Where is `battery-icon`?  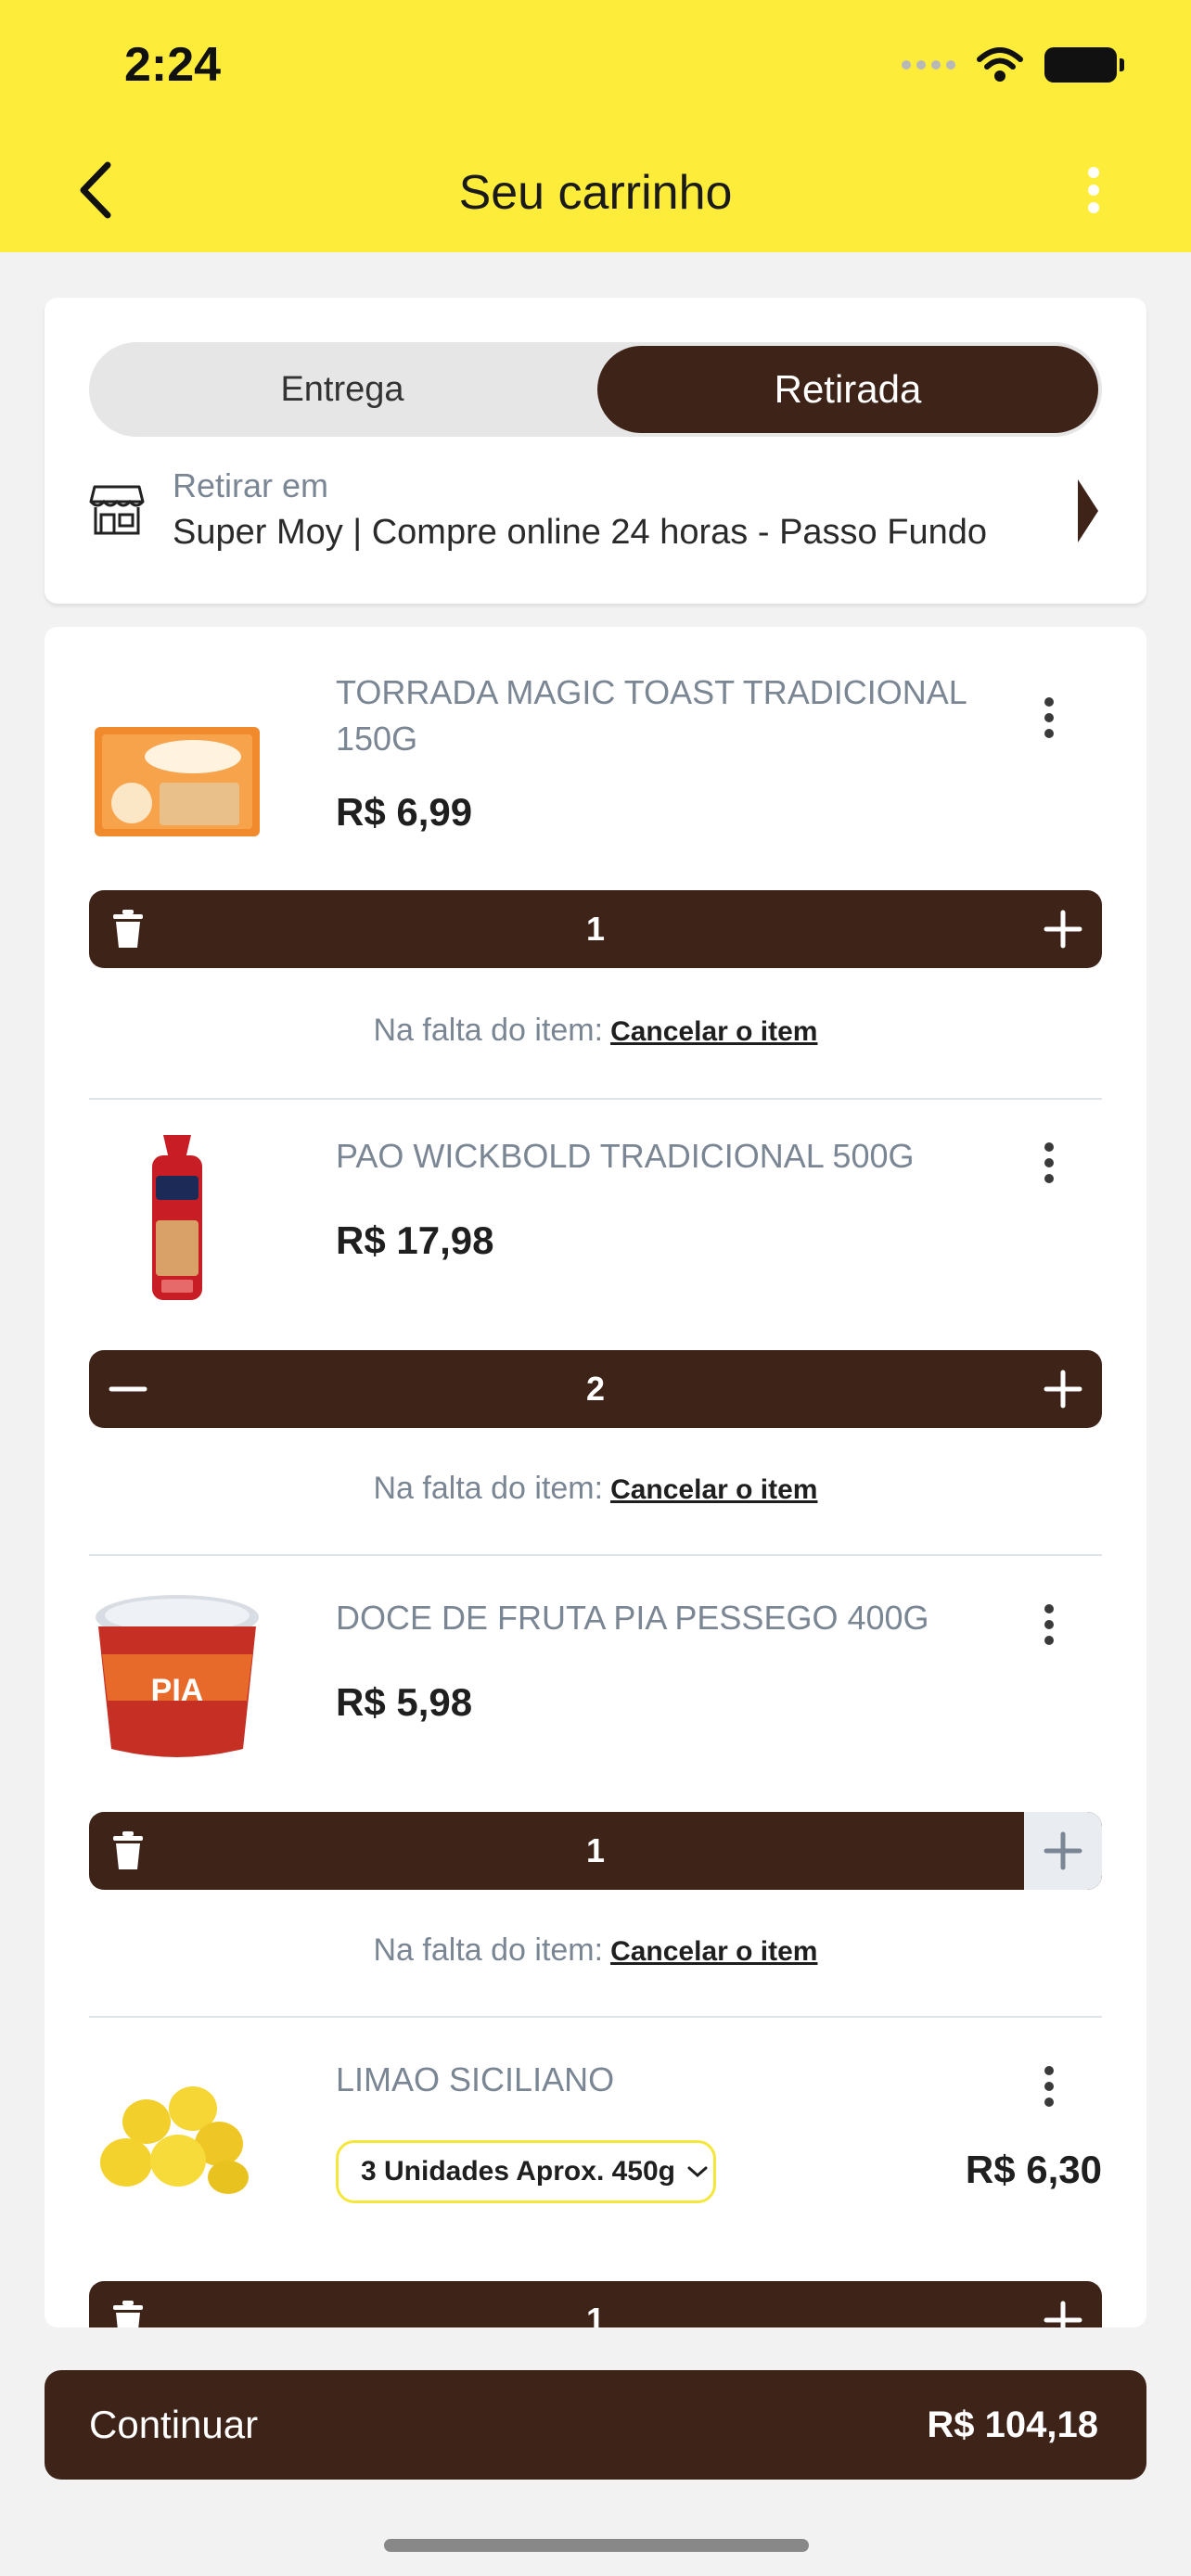 battery-icon is located at coordinates (1084, 65).